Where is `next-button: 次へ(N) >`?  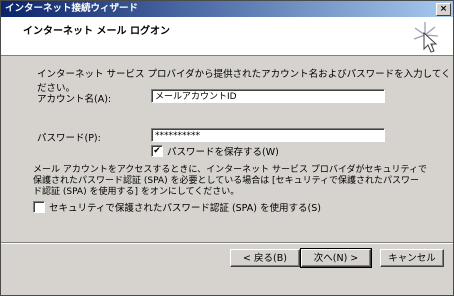
next-button: 次へ(N) > is located at coordinates (336, 258).